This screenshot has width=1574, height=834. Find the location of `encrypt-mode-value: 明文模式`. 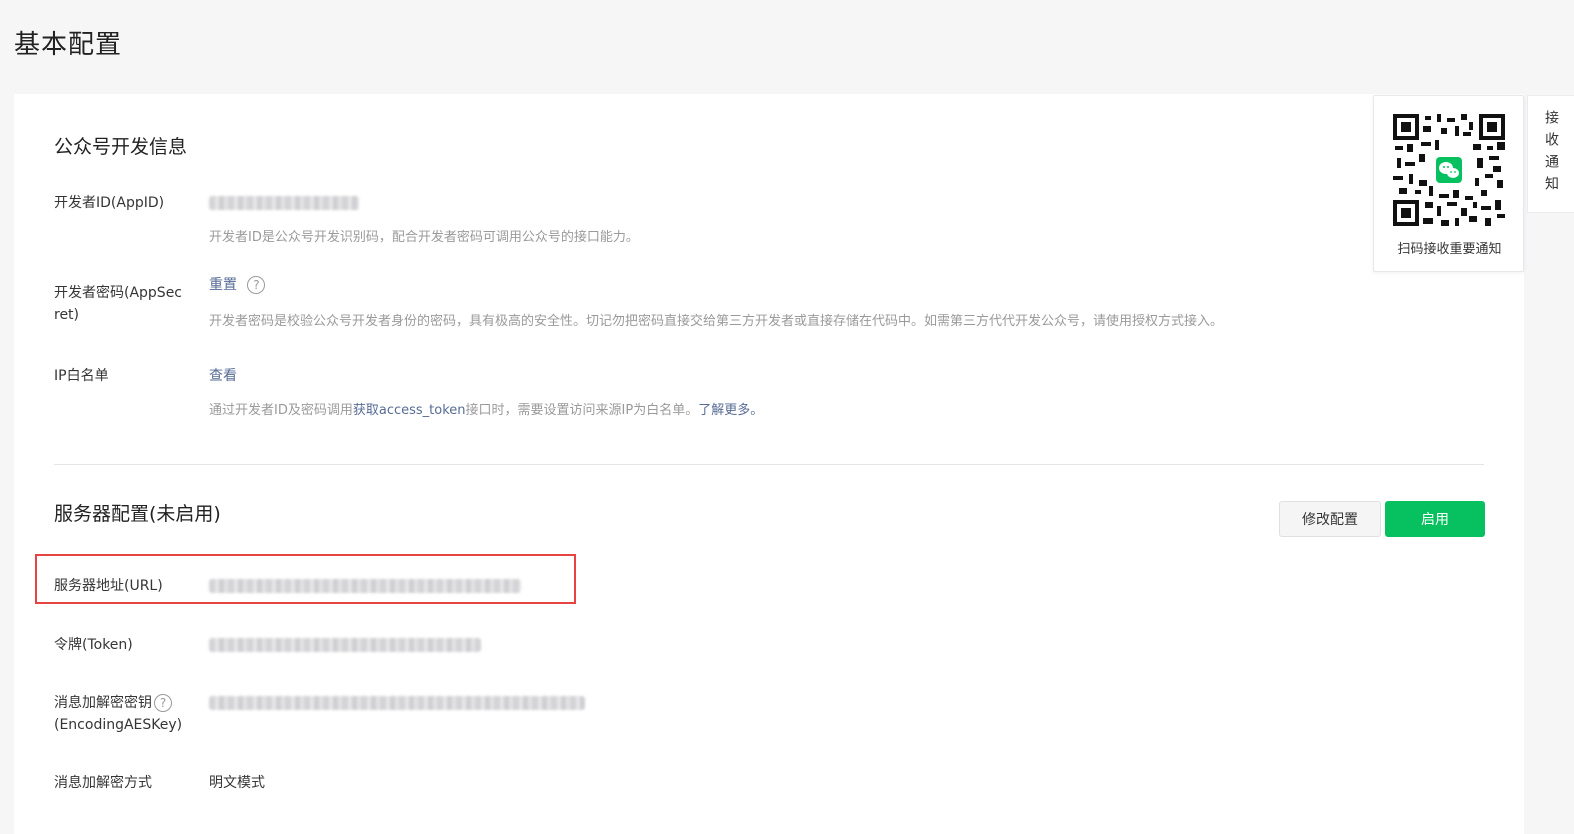

encrypt-mode-value: 明文模式 is located at coordinates (237, 783).